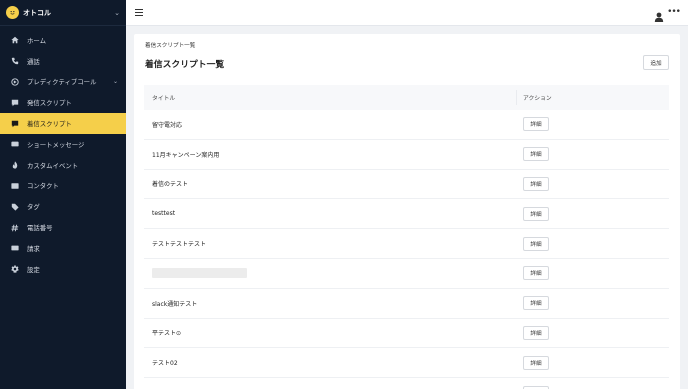 The width and height of the screenshot is (688, 389). I want to click on table-row: テストテストテスト 詳細, so click(406, 244).